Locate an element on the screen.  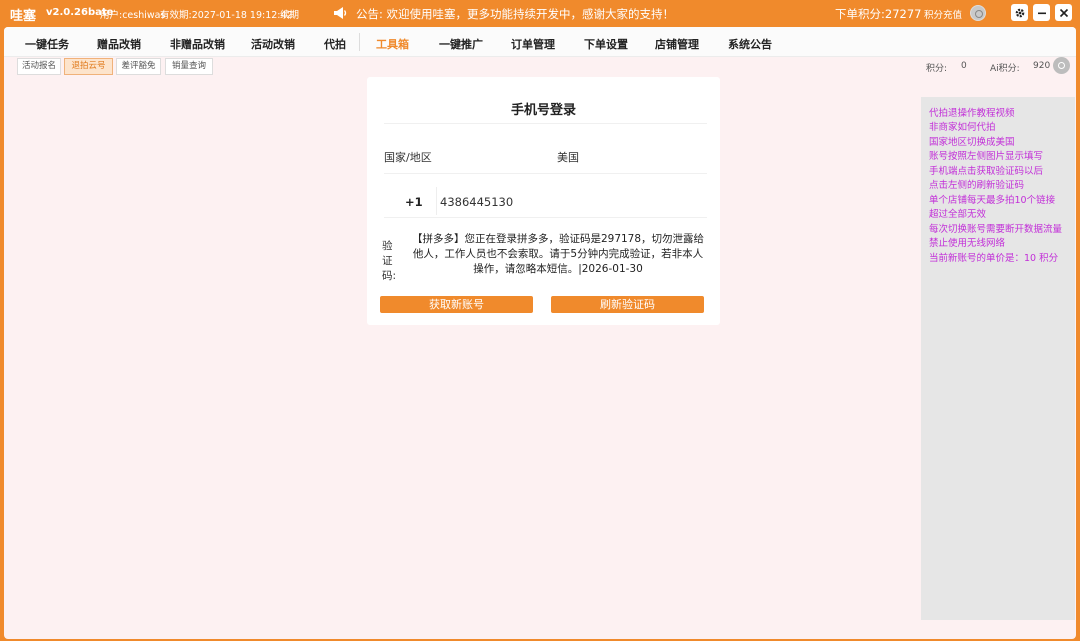
tab-shop-management: 店铺管理 is located at coordinates (677, 44).